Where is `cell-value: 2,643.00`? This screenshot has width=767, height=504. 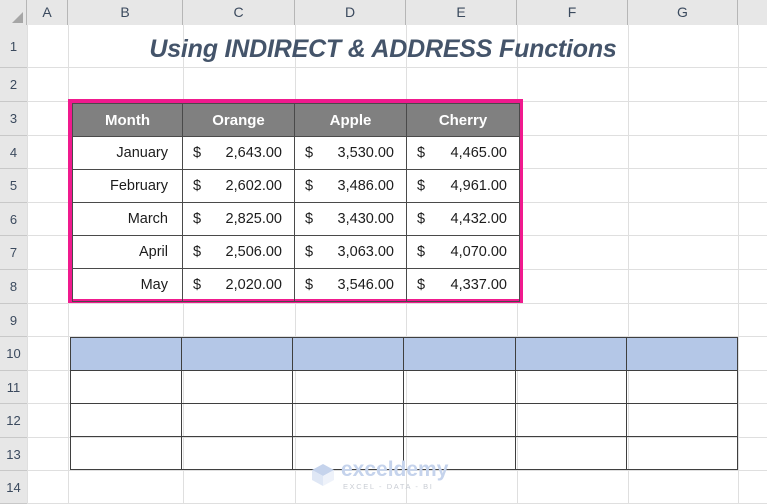
cell-value: 2,643.00 is located at coordinates (253, 153).